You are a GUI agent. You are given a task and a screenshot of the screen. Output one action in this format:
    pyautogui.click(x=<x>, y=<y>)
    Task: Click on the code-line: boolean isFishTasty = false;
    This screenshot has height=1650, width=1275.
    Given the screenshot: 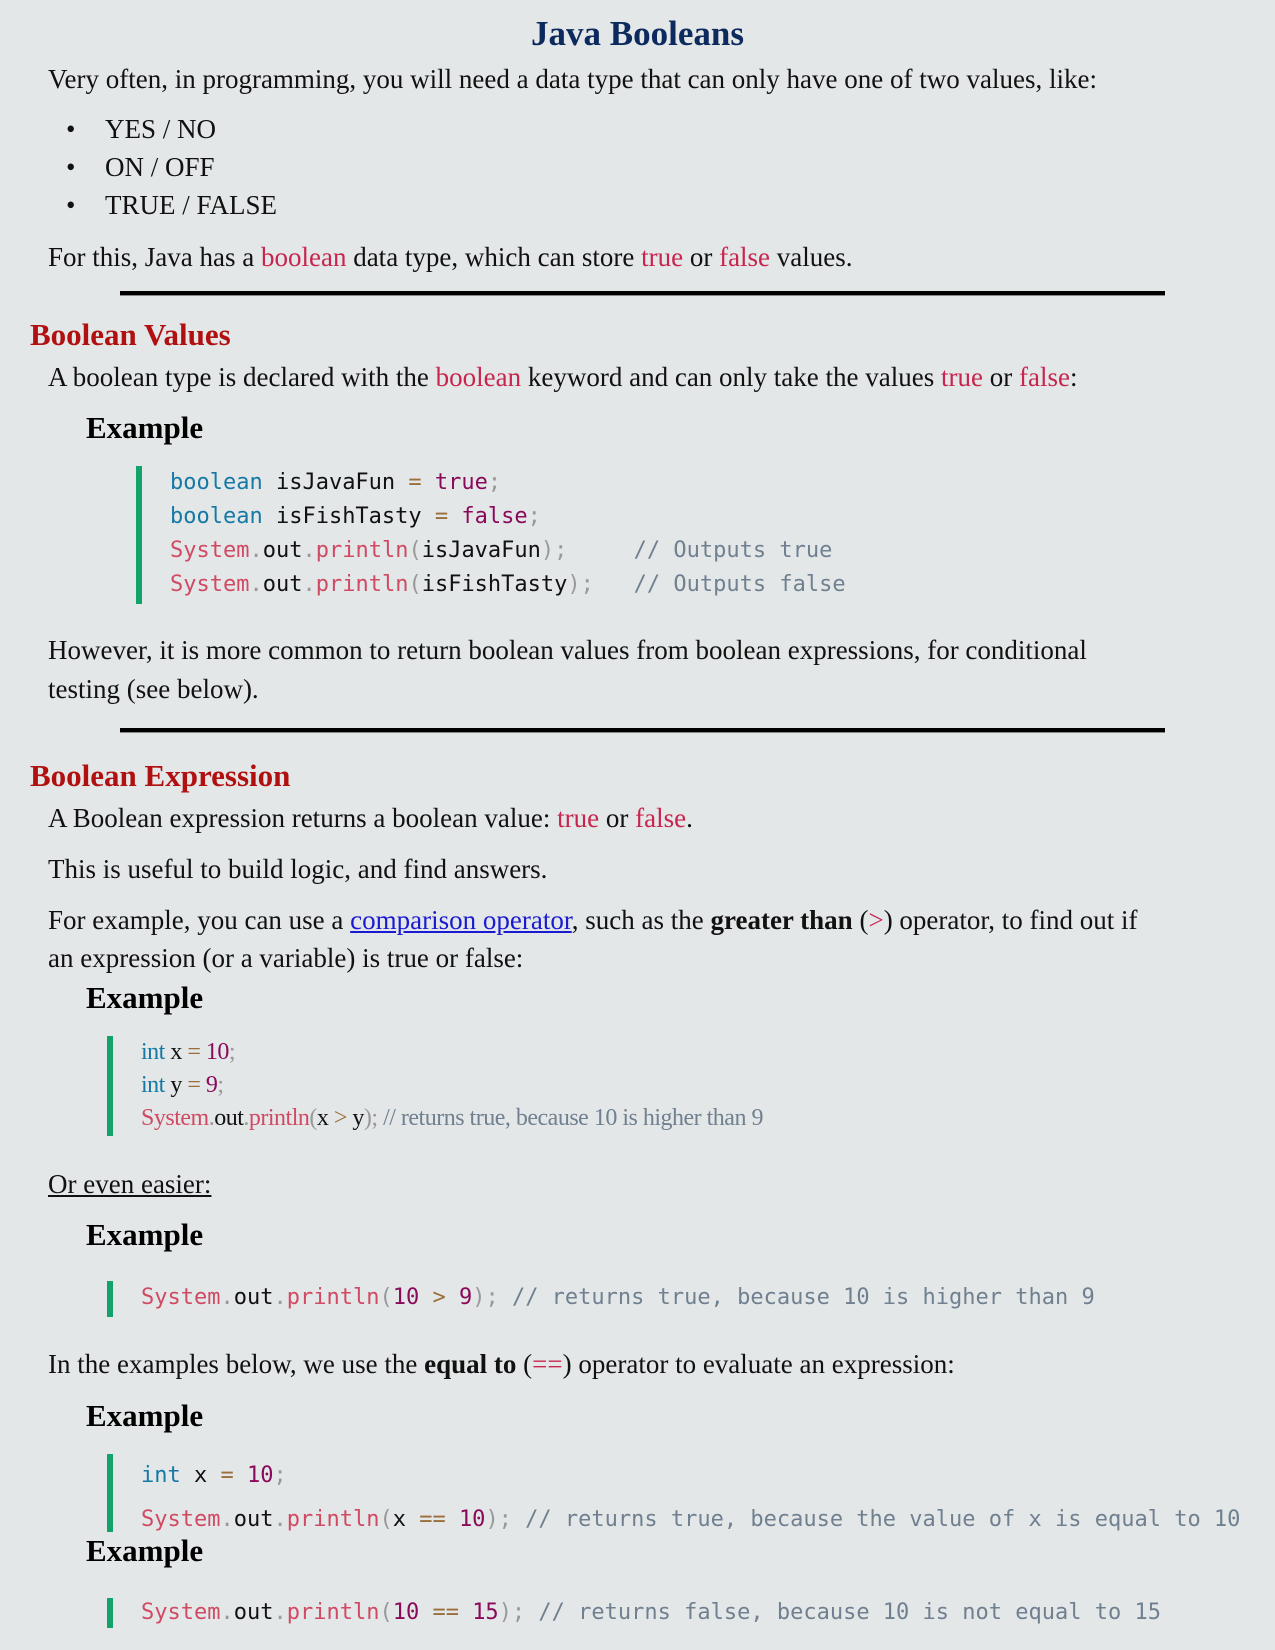 What is the action you would take?
    pyautogui.click(x=508, y=517)
    